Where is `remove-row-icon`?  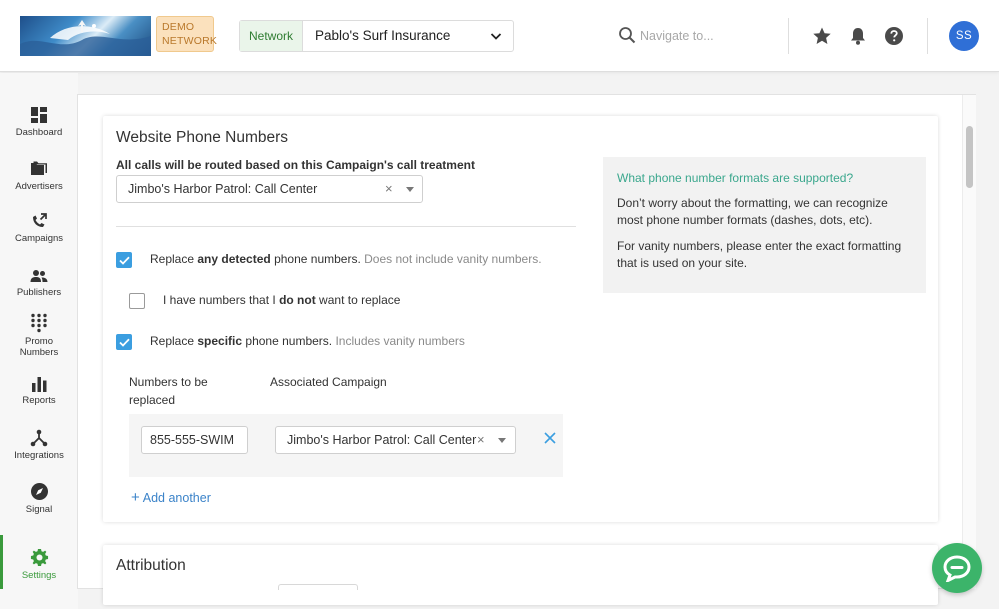
remove-row-icon is located at coordinates (550, 438).